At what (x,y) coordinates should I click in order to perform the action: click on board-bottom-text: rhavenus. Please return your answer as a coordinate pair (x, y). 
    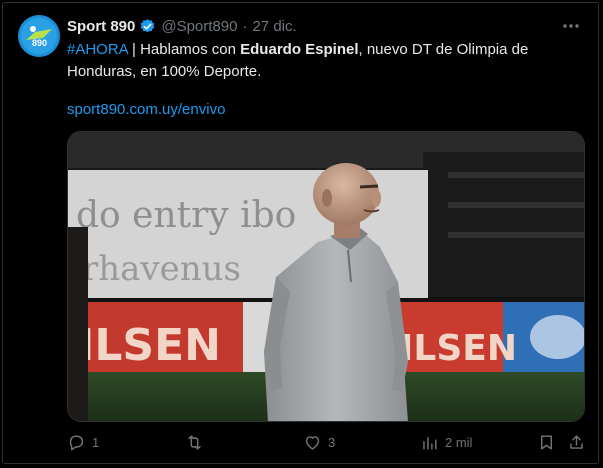
    Looking at the image, I should click on (161, 269).